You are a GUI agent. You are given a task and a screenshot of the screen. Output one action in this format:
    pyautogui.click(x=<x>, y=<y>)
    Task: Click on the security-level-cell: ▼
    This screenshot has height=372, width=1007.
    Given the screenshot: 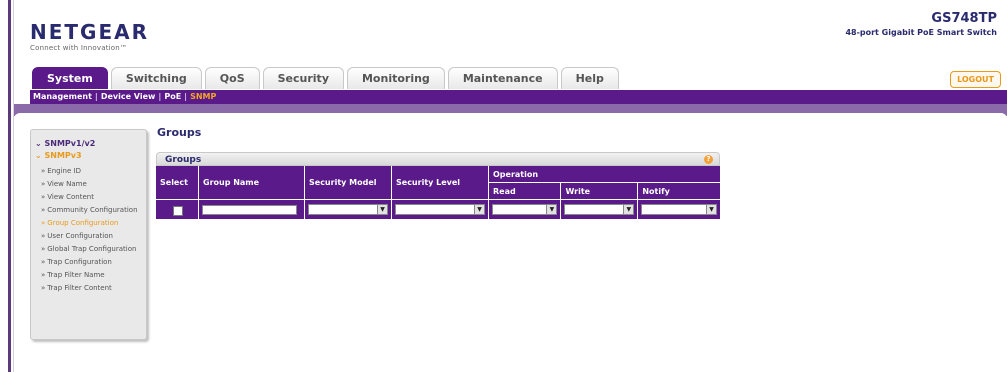 What is the action you would take?
    pyautogui.click(x=440, y=209)
    